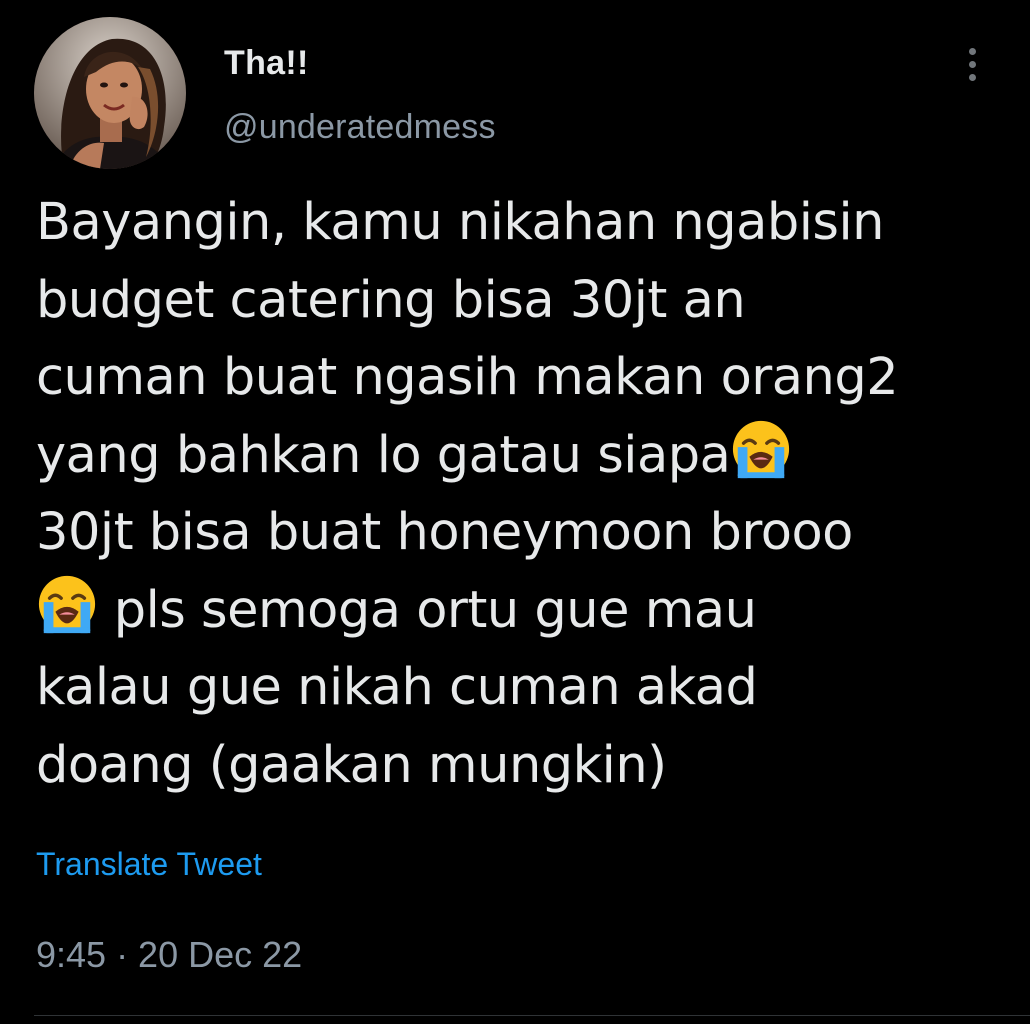  Describe the element at coordinates (383, 455) in the screenshot. I see `tweet-line-text: yang bahkan lo gatau siapa` at that location.